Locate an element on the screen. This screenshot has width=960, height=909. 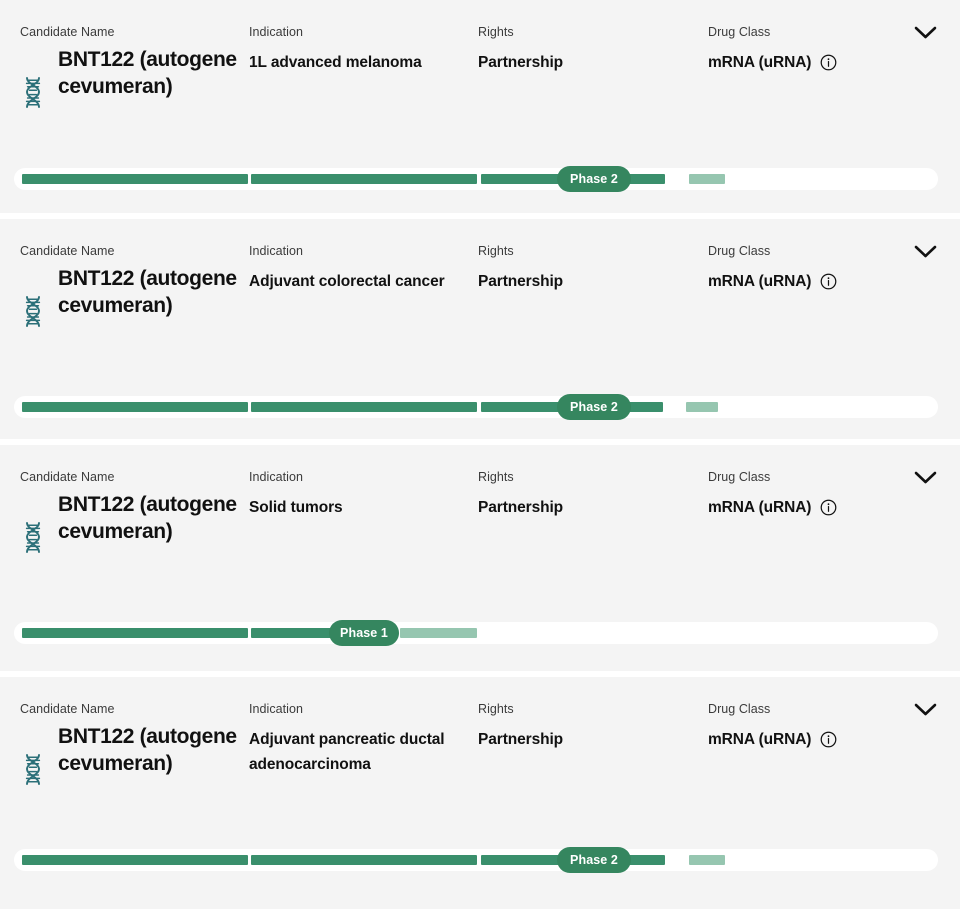
indication-value: Solid tumors is located at coordinates (296, 507).